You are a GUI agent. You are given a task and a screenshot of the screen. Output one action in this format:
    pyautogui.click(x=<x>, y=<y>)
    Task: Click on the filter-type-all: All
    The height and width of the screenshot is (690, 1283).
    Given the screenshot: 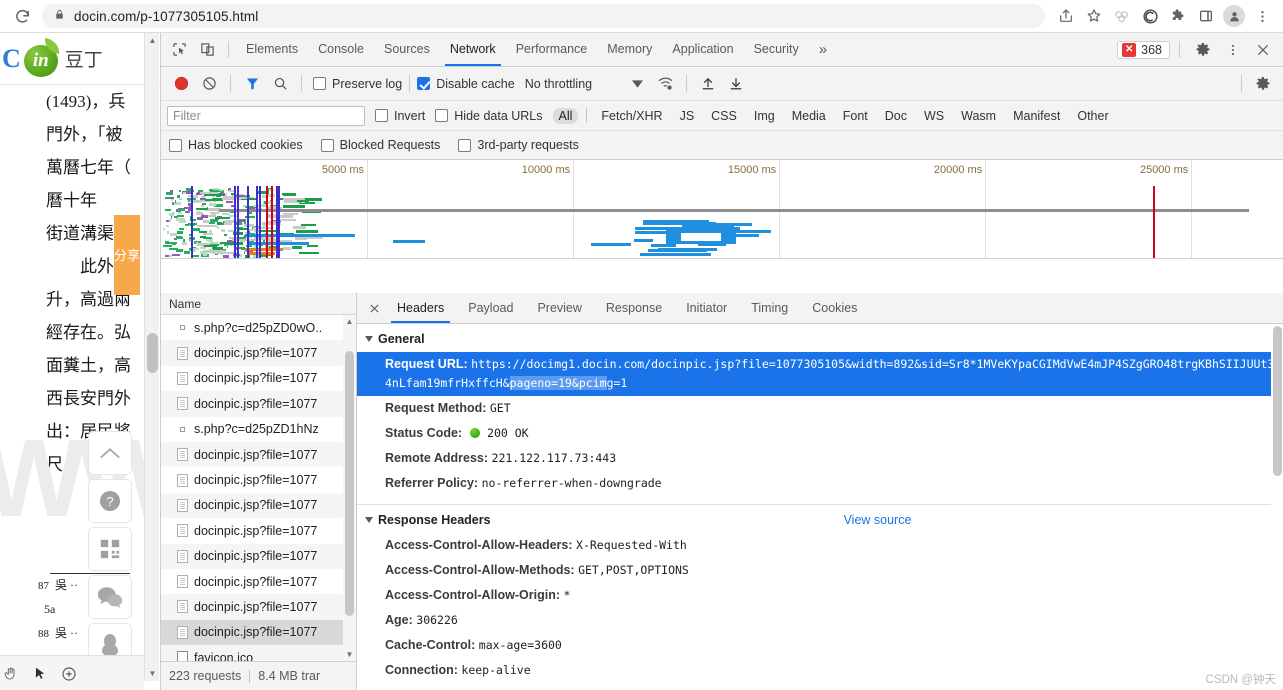 What is the action you would take?
    pyautogui.click(x=565, y=115)
    